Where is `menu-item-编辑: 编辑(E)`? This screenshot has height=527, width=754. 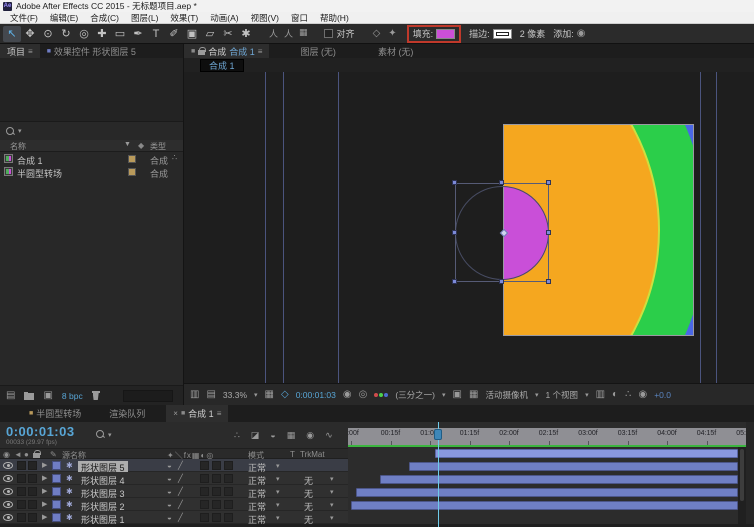
menu-item-编辑: 编辑(E) is located at coordinates (64, 18).